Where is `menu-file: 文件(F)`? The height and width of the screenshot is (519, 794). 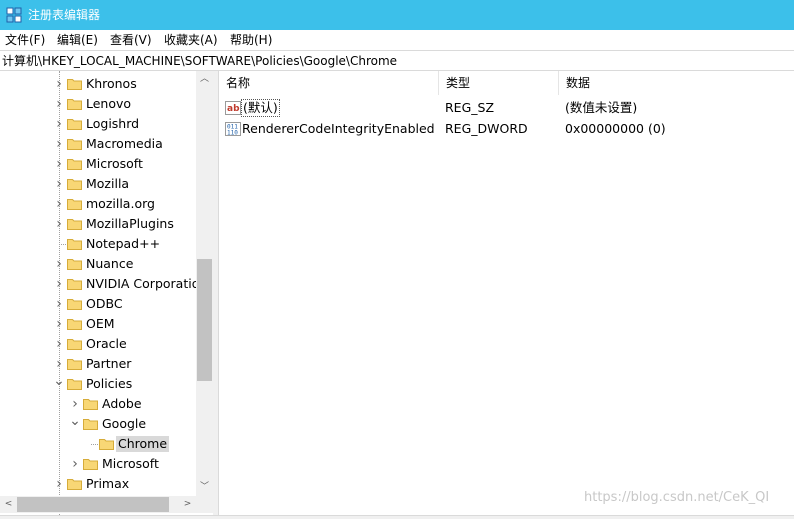 menu-file: 文件(F) is located at coordinates (25, 40).